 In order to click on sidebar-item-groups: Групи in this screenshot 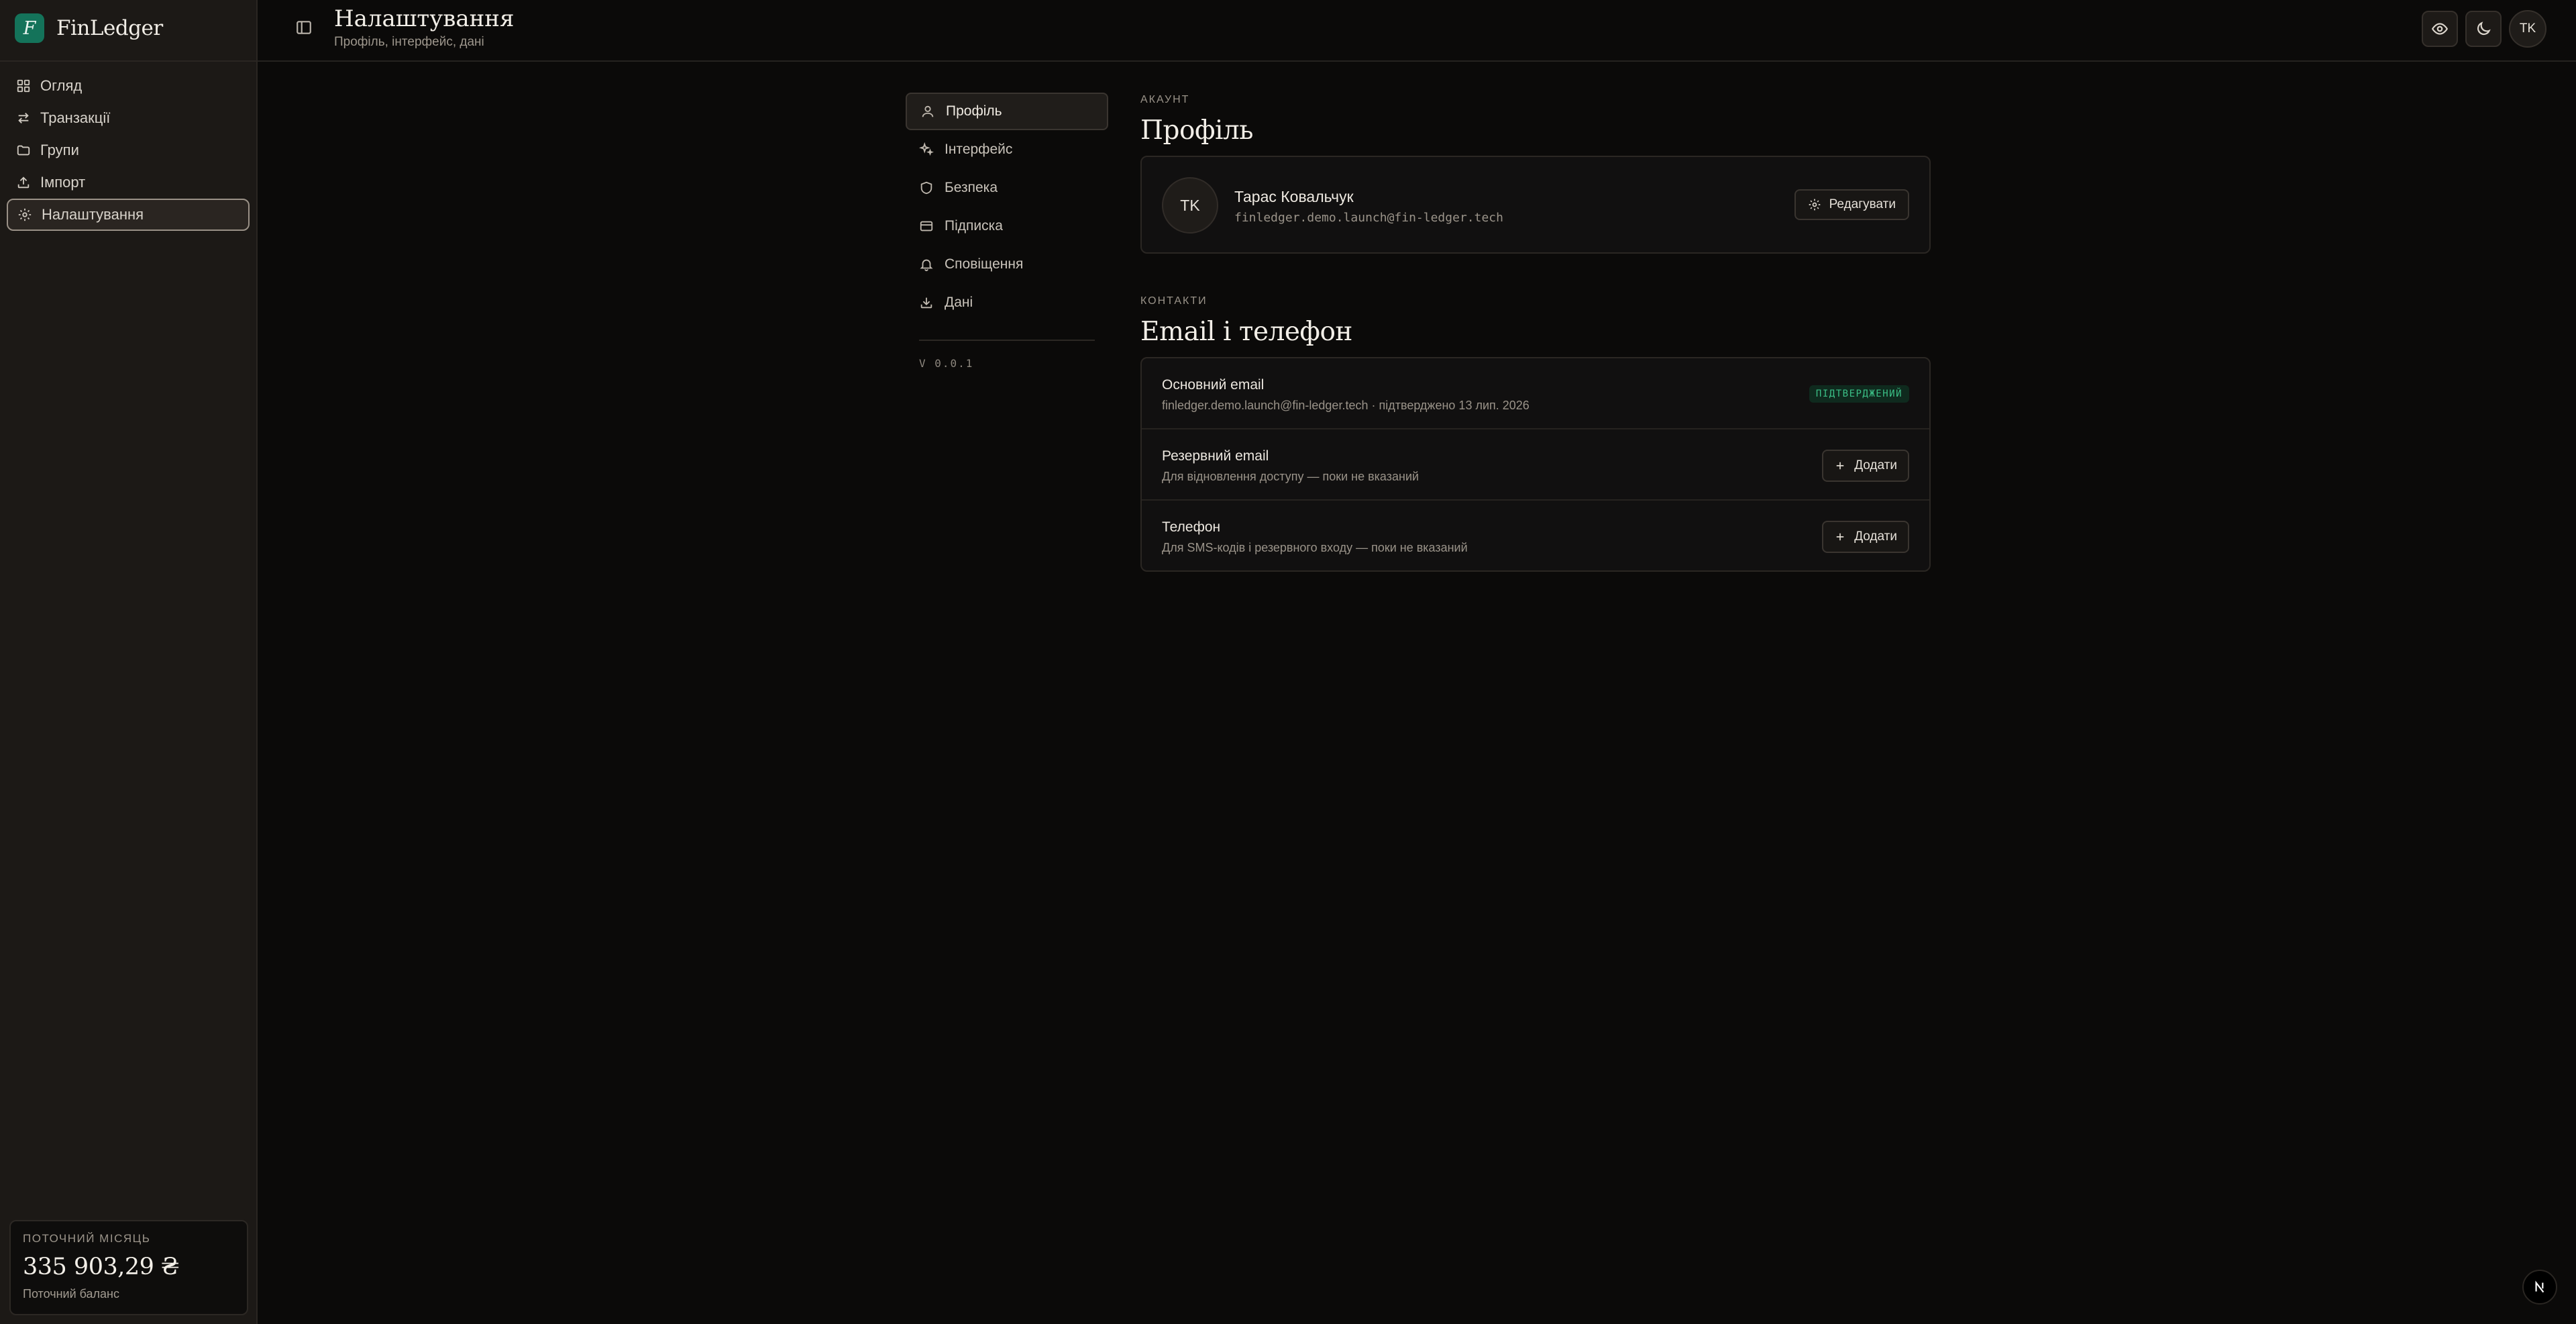, I will do `click(128, 150)`.